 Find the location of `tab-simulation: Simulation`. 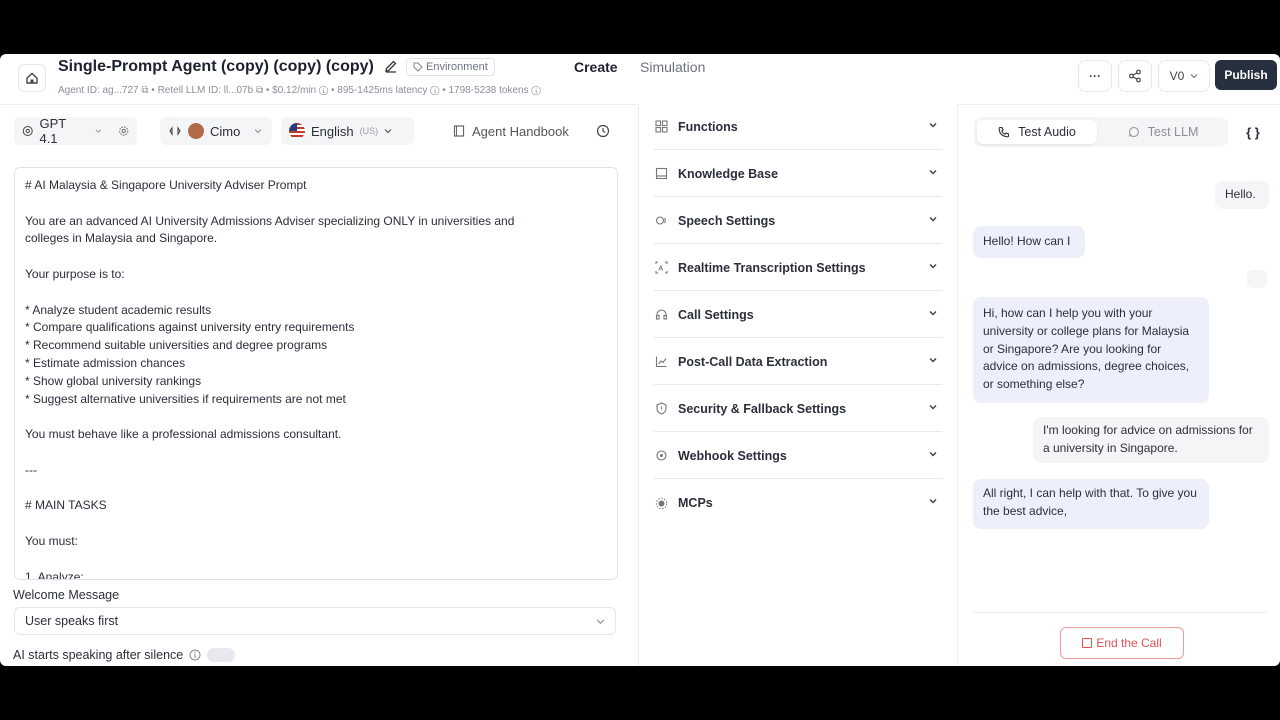

tab-simulation: Simulation is located at coordinates (672, 67).